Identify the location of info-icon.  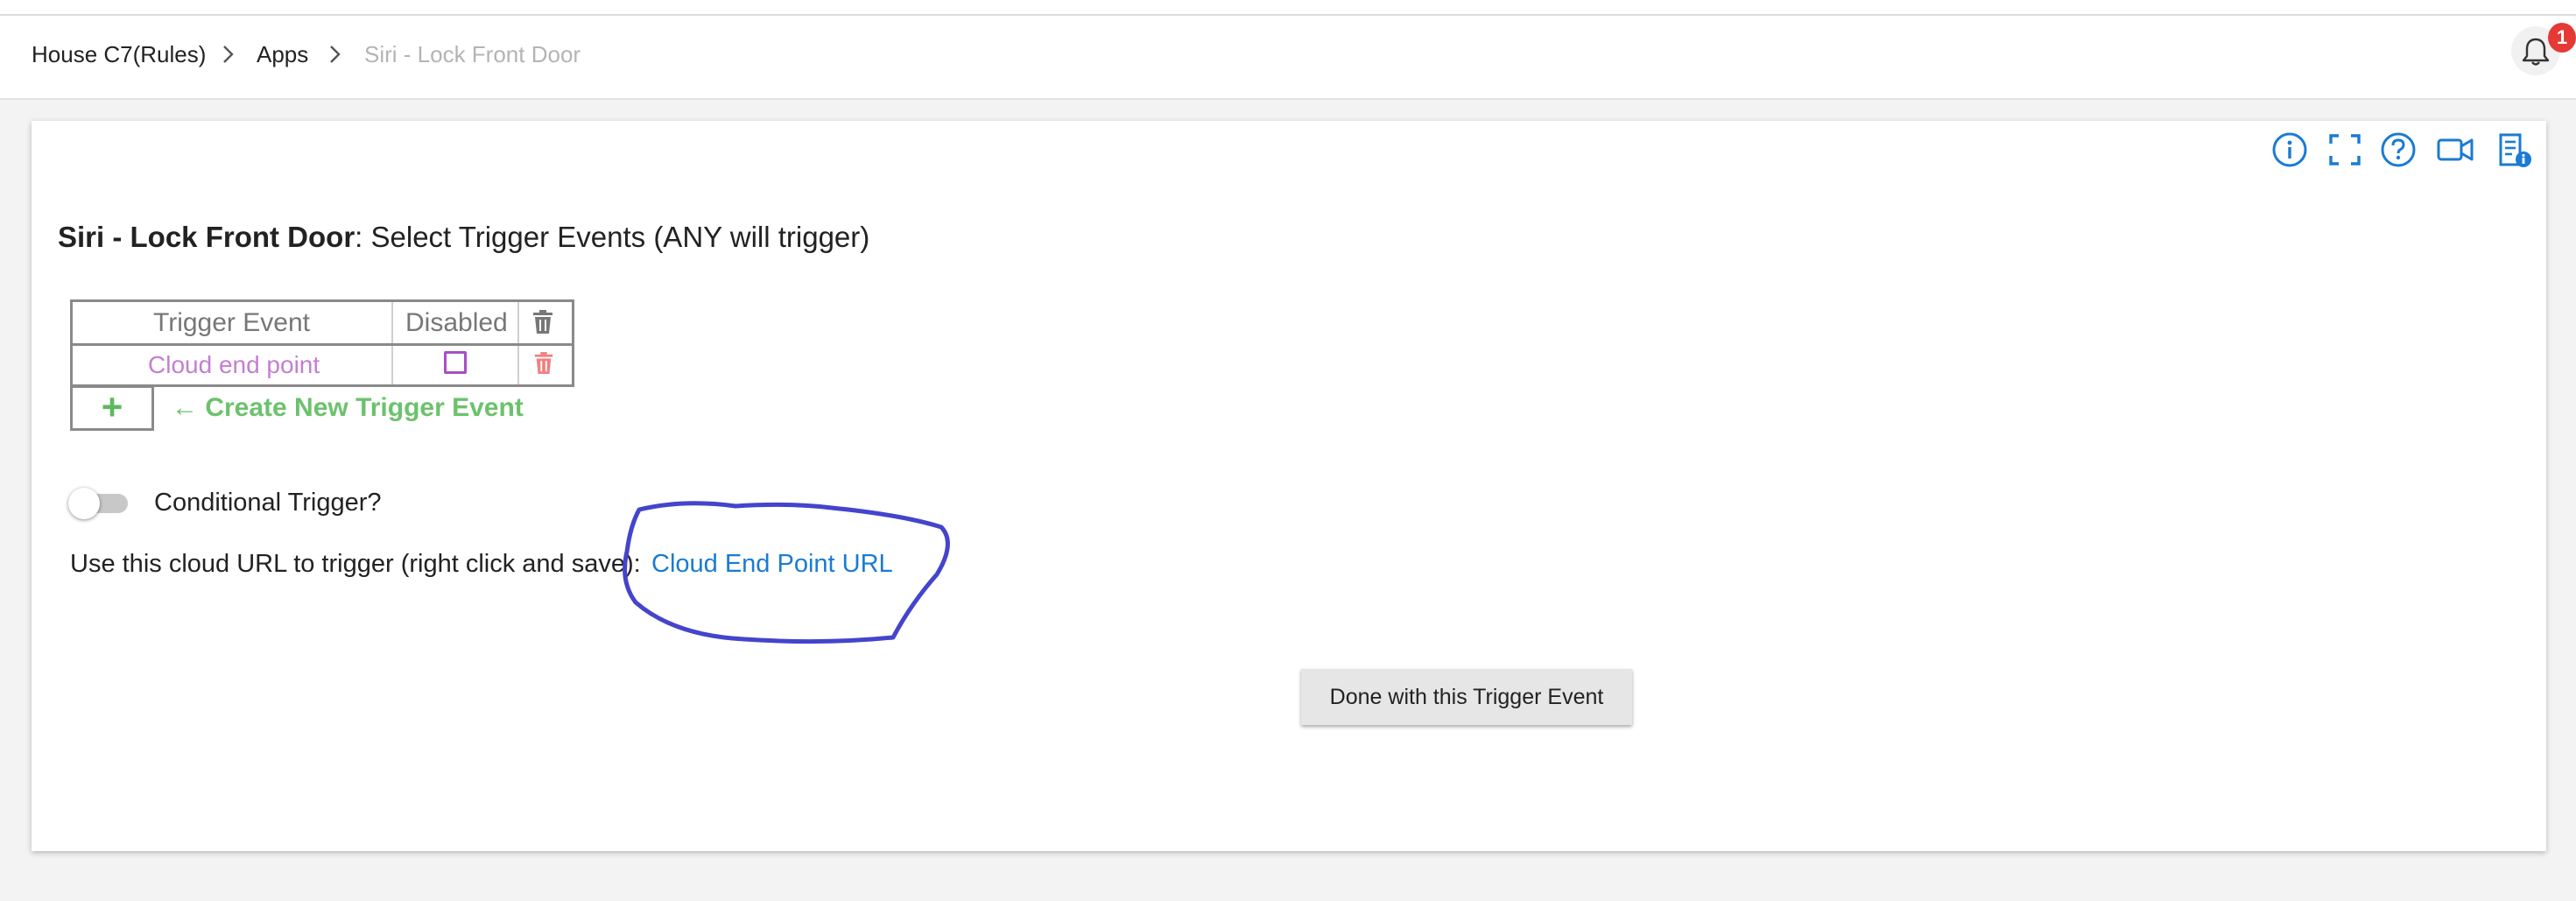
(2290, 150).